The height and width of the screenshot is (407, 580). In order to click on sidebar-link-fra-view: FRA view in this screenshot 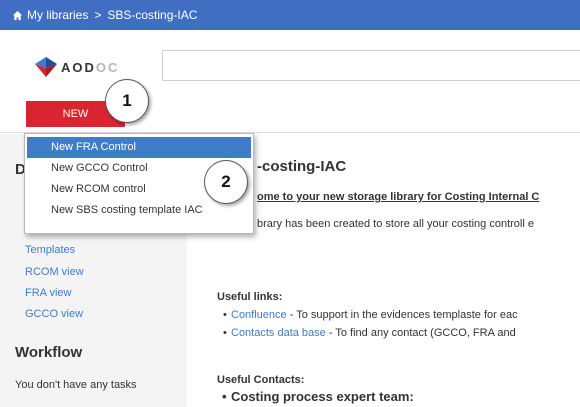, I will do `click(48, 293)`.